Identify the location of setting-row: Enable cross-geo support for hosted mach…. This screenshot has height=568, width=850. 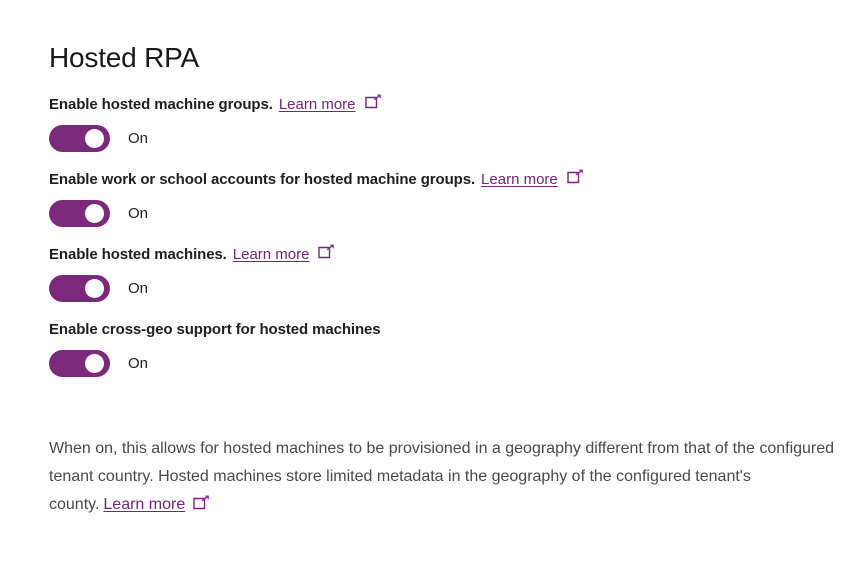
(444, 348).